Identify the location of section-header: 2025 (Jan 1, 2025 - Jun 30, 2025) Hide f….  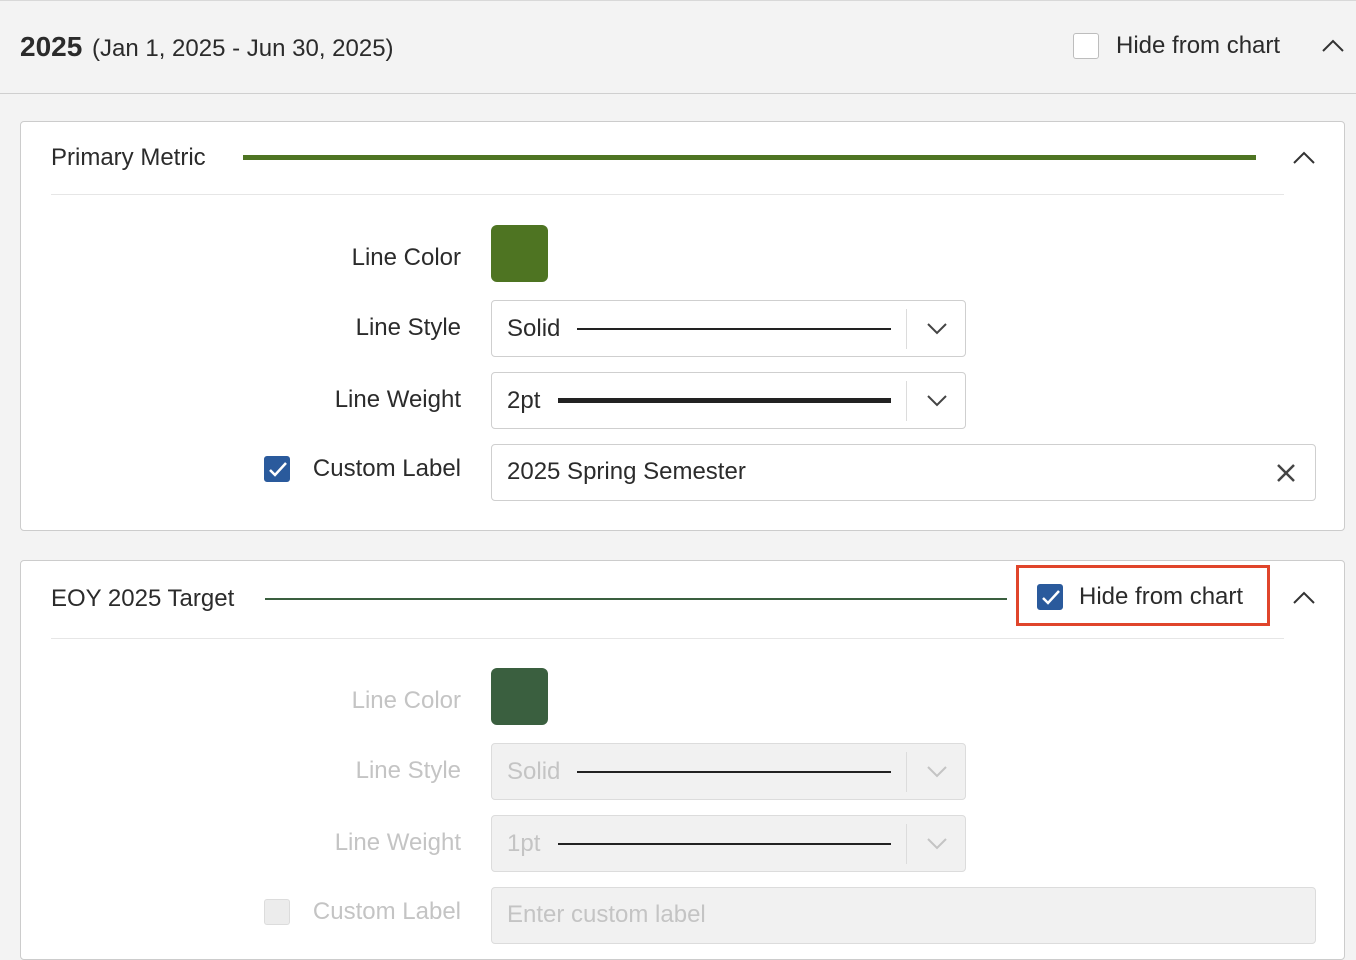
(678, 47).